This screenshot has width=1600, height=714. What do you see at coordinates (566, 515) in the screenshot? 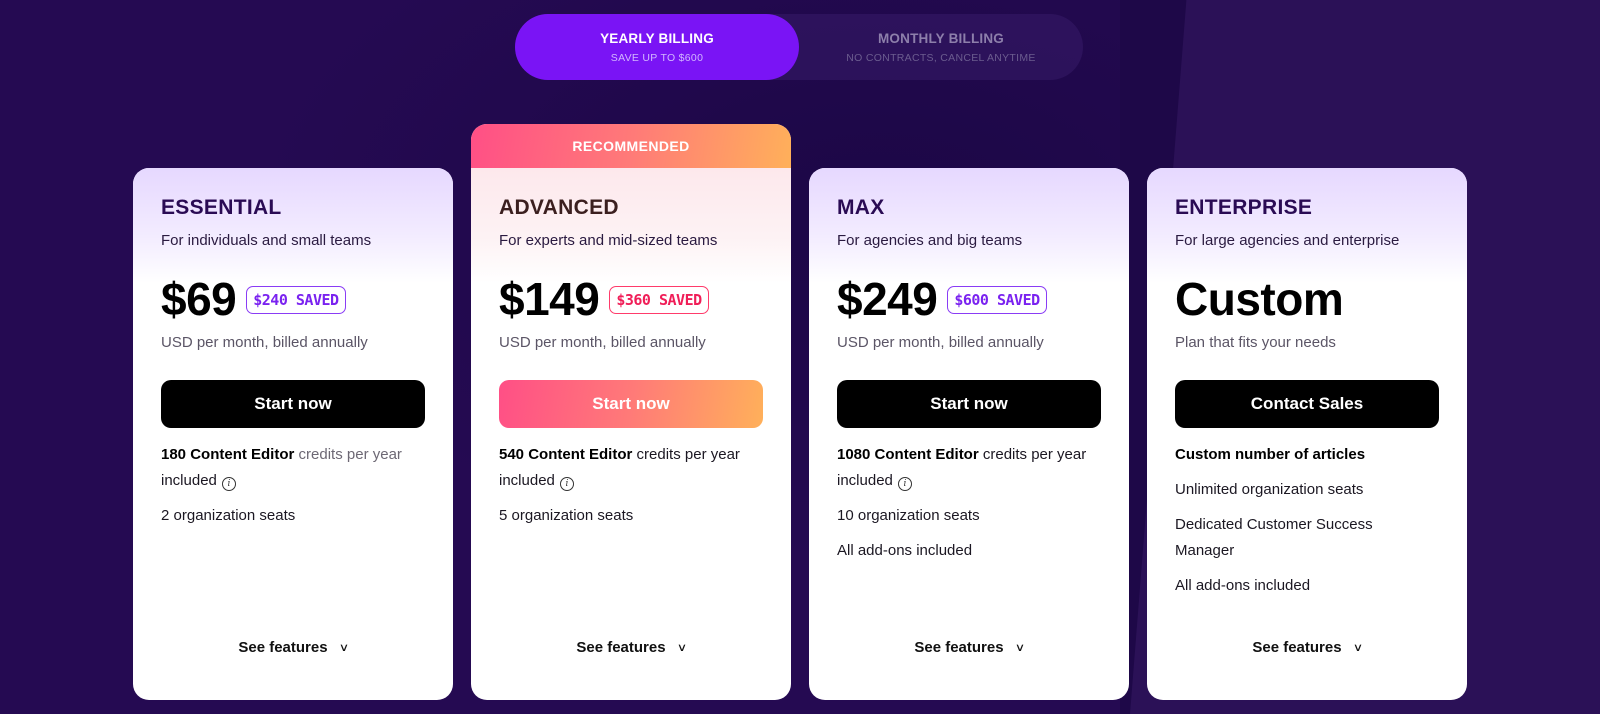
I see `feature-item: 5 organization seats` at bounding box center [566, 515].